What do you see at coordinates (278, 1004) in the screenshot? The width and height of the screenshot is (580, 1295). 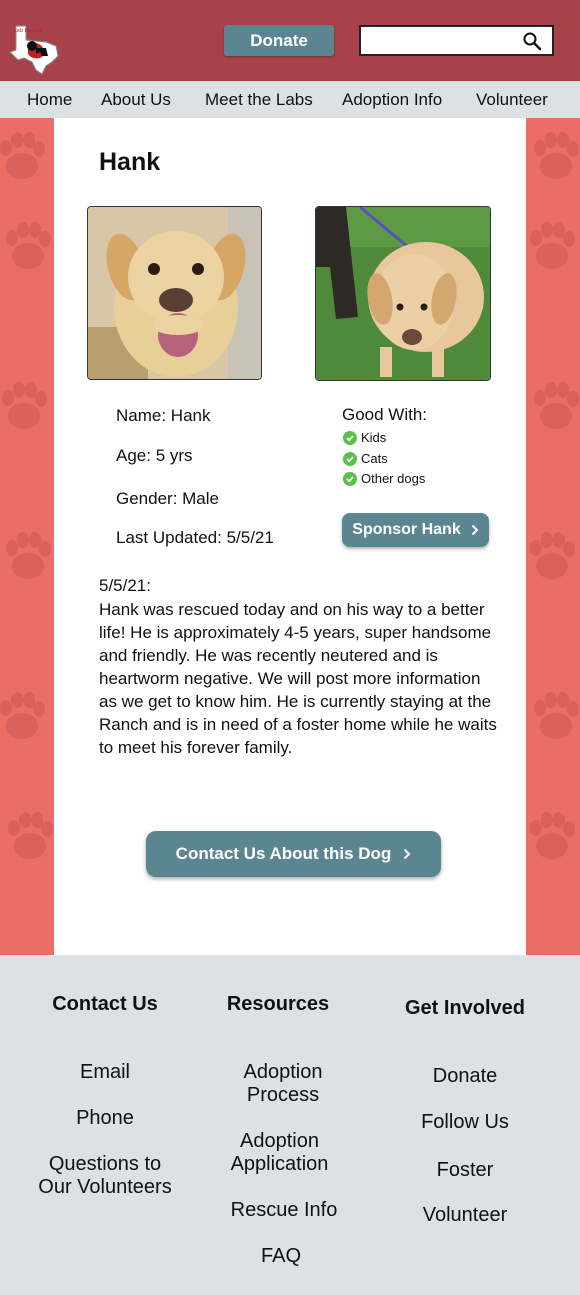 I see `footer-resources-heading: Resources` at bounding box center [278, 1004].